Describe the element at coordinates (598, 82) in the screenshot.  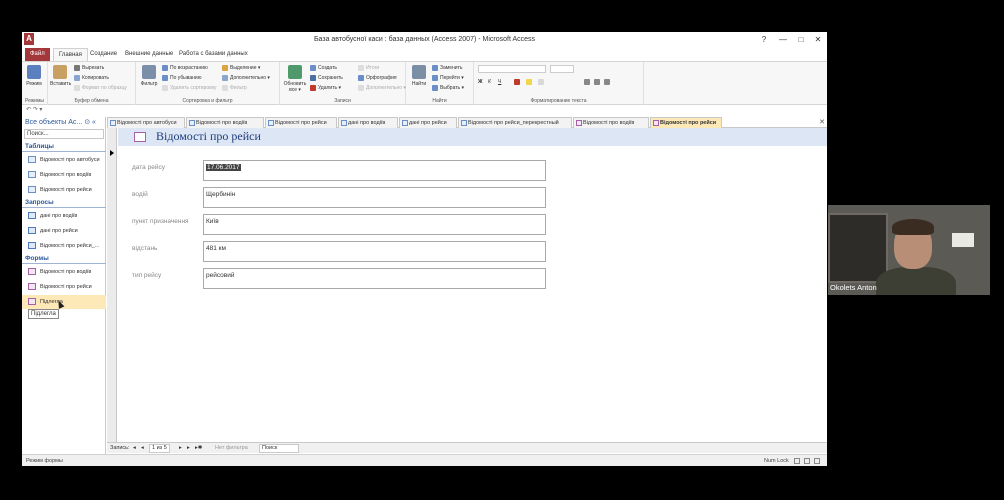
I see `align-center-icon` at that location.